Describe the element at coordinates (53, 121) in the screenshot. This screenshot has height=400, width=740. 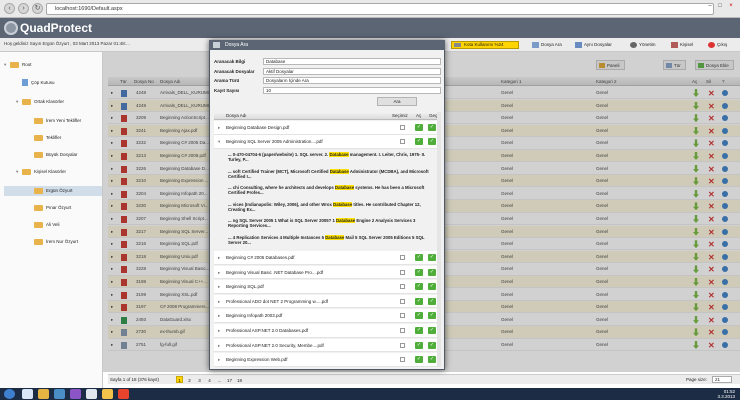
I see `tree-node: İrem Yeni Teklifler` at that location.